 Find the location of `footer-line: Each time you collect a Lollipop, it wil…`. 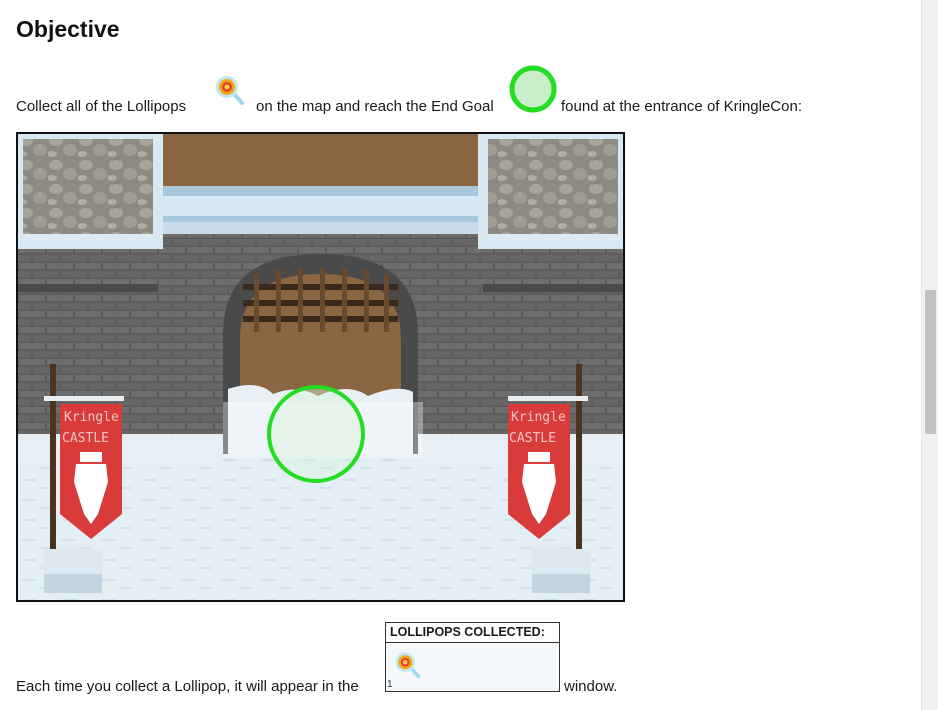

footer-line: Each time you collect a Lollipop, it wil… is located at coordinates (316, 686).